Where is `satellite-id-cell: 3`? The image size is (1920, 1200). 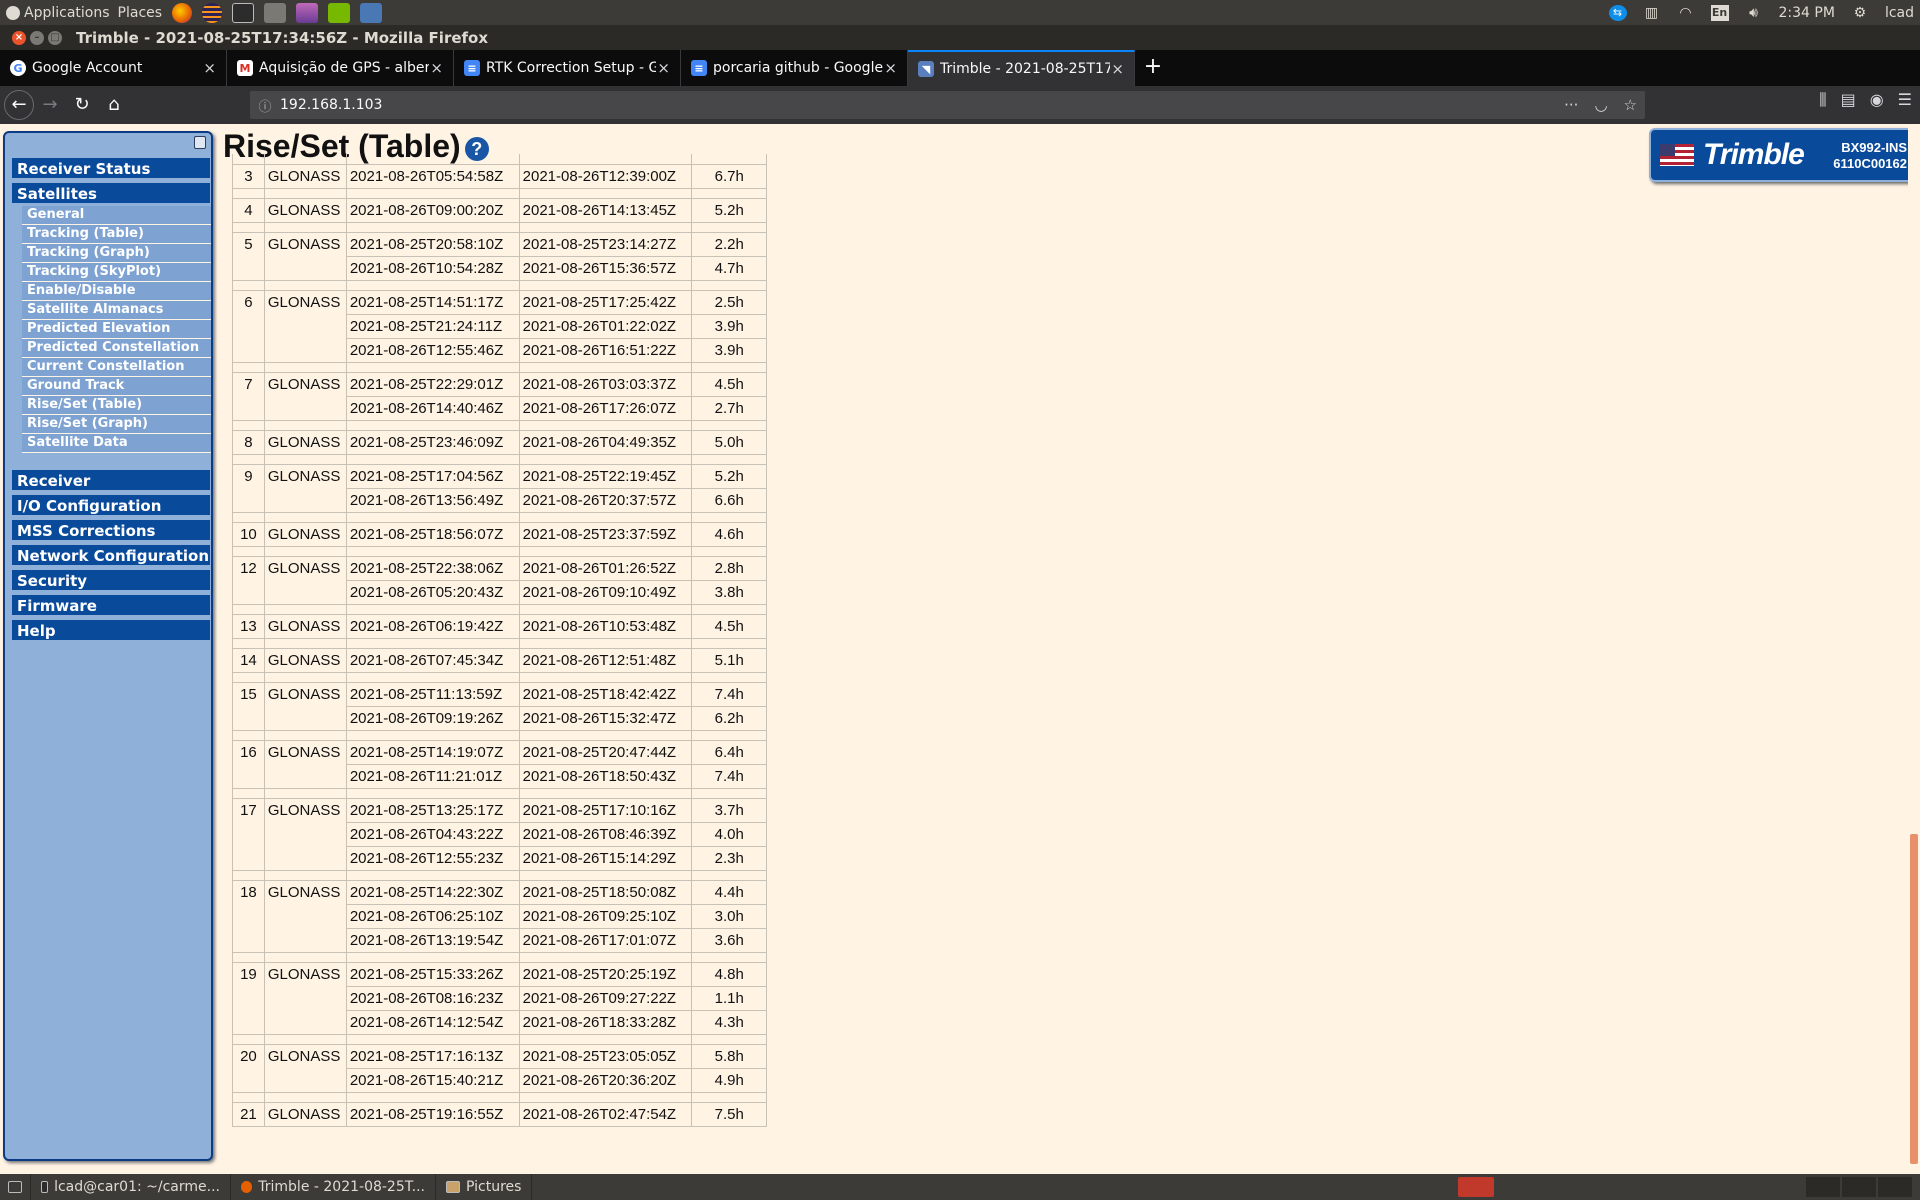
satellite-id-cell: 3 is located at coordinates (248, 176).